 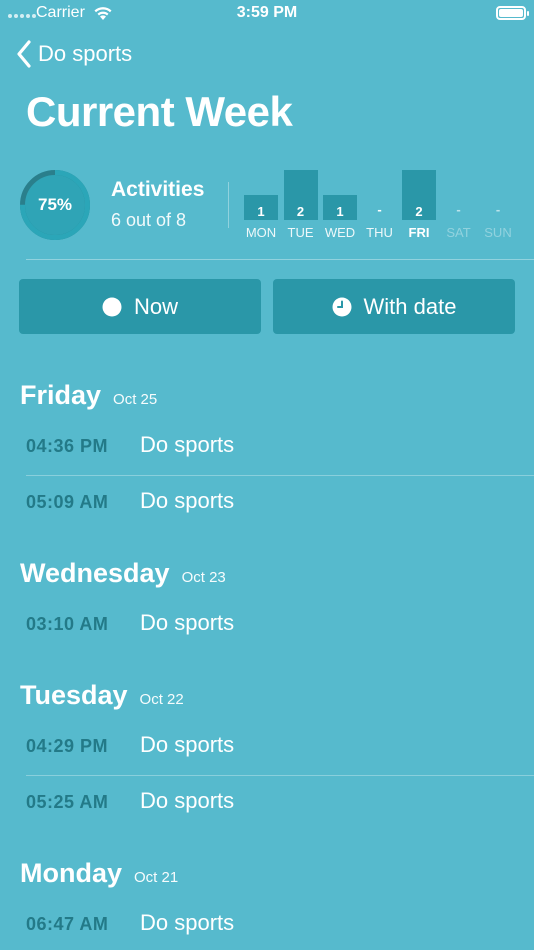 I want to click on chart-day-sat: - SAT, so click(x=459, y=206).